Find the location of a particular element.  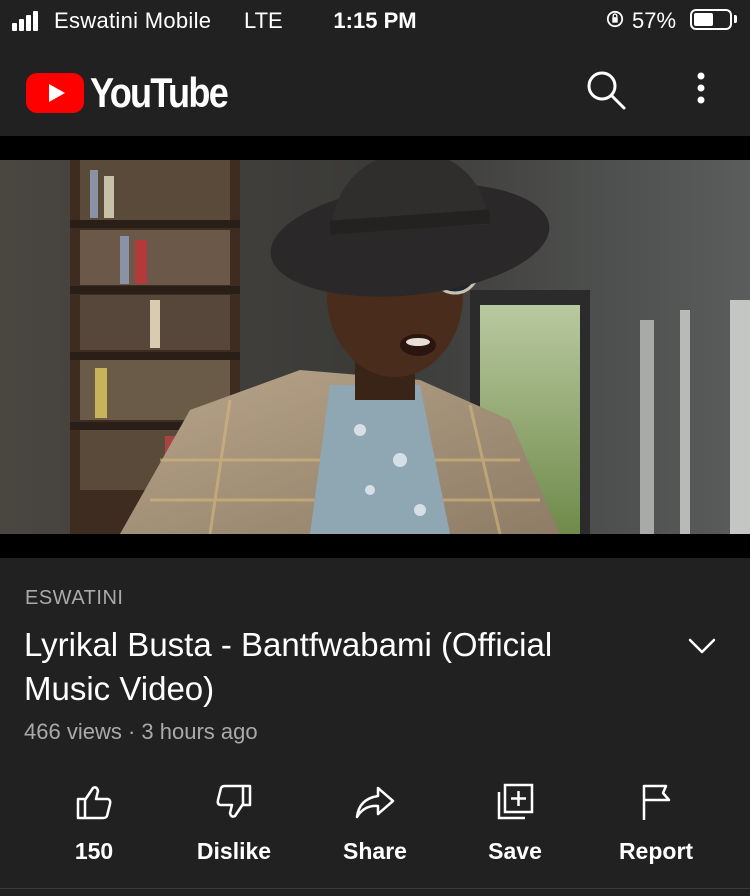

report-button: Report is located at coordinates (656, 828).